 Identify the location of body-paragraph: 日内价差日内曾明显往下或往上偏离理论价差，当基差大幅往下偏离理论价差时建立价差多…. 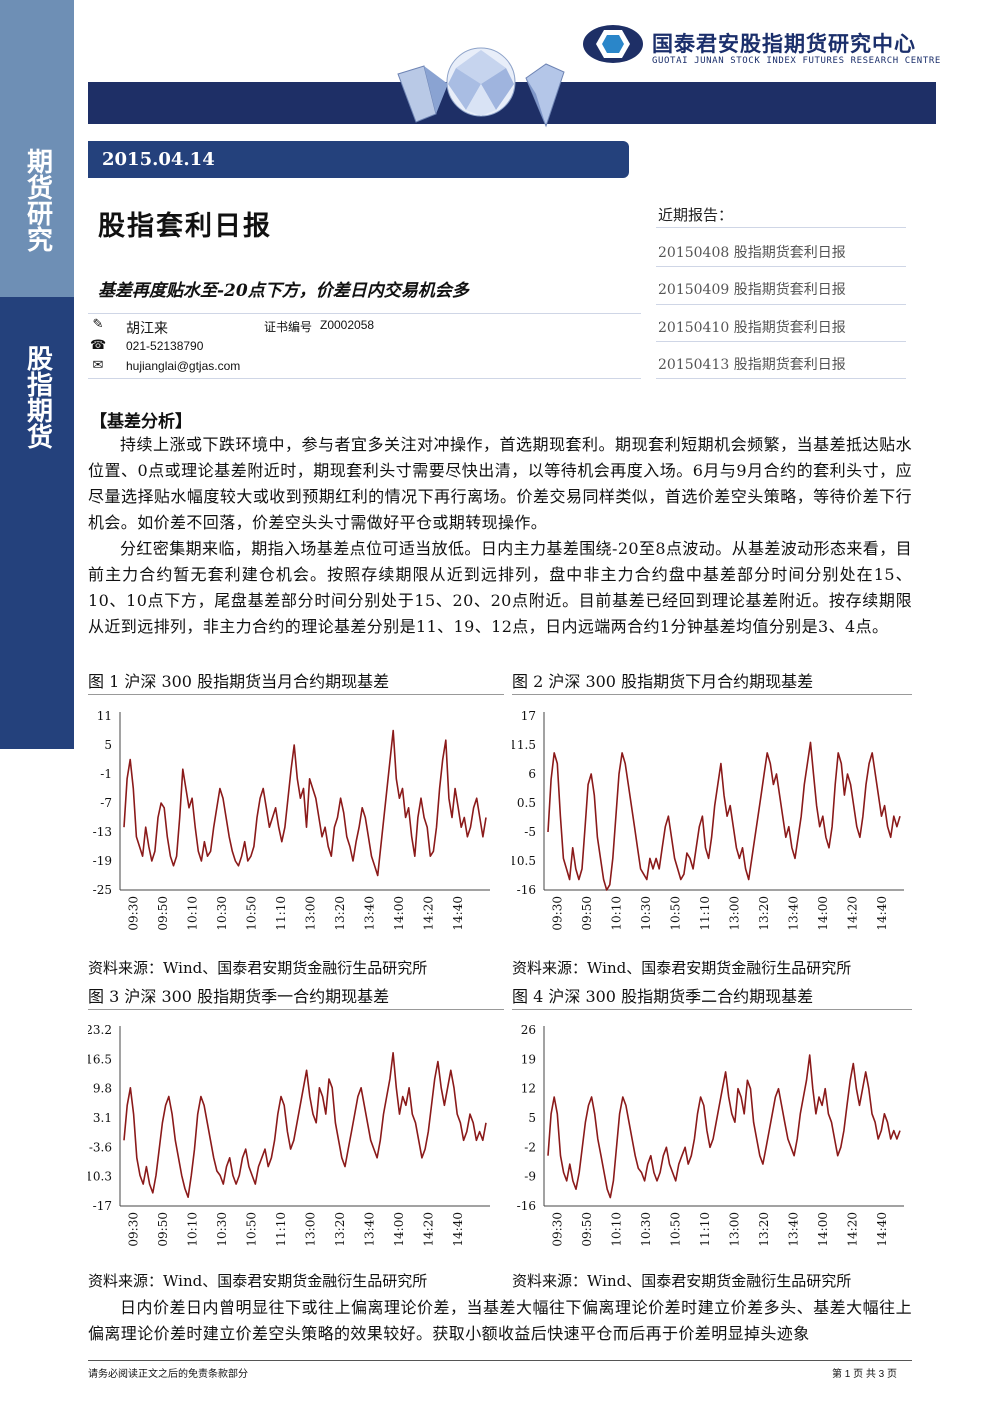
(500, 1320).